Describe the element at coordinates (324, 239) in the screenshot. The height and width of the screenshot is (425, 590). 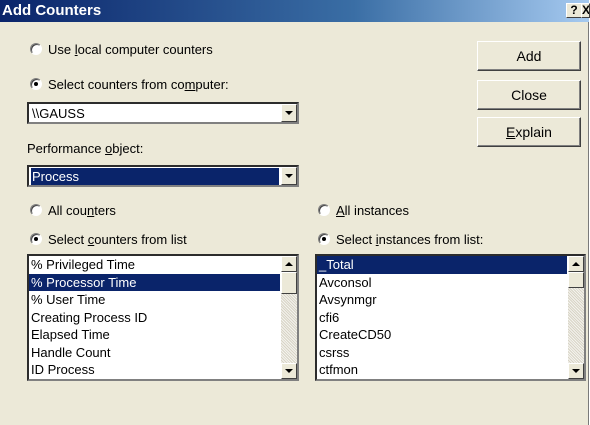
I see `select-instances-radio` at that location.